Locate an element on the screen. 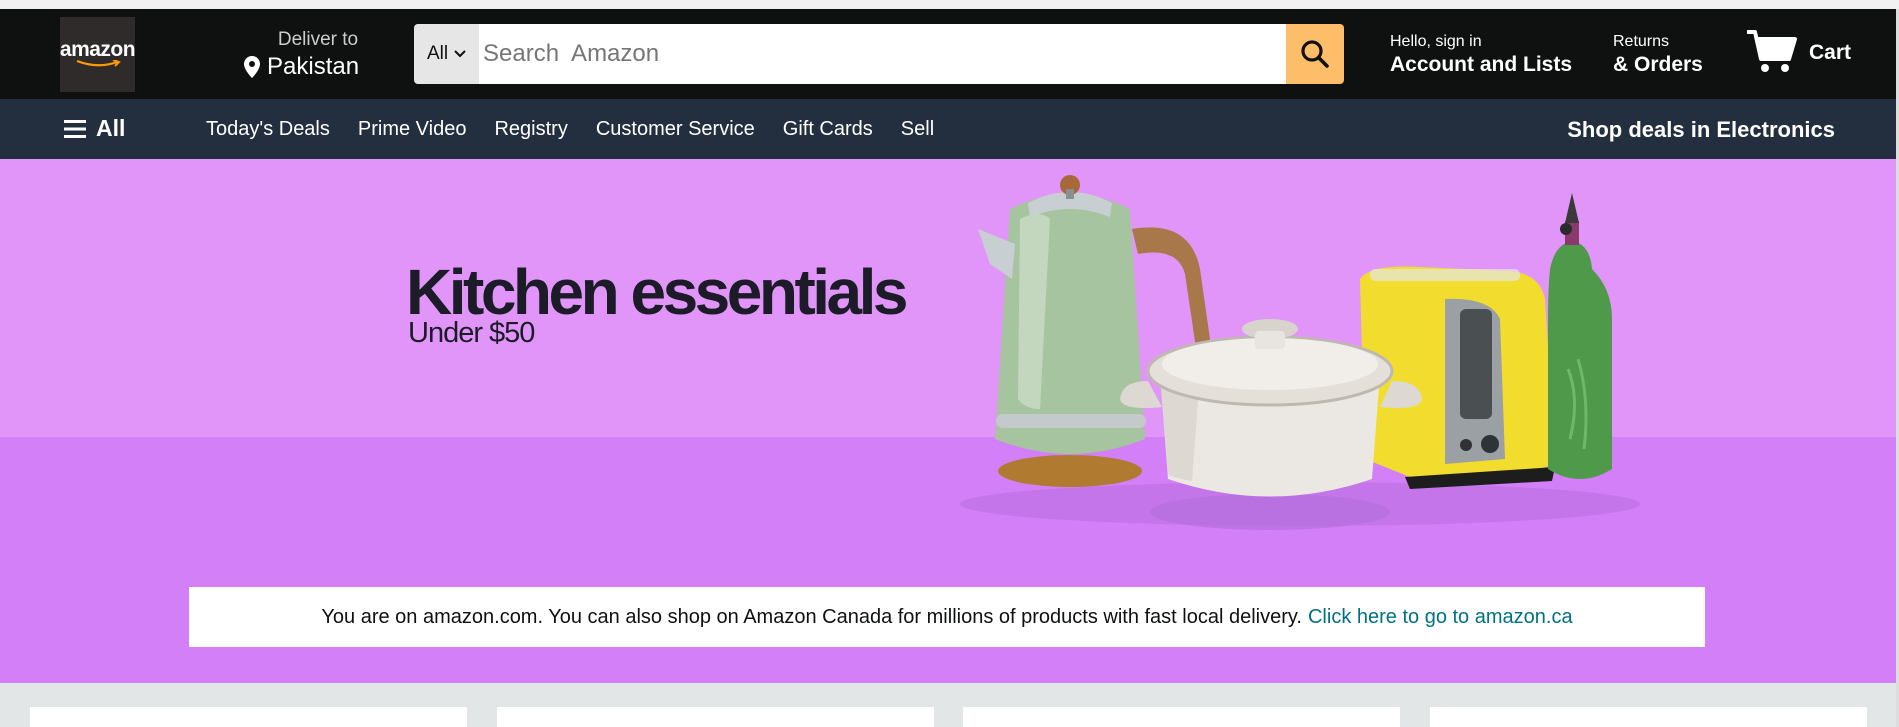 The image size is (1899, 727). returns-label: Returns is located at coordinates (1641, 41).